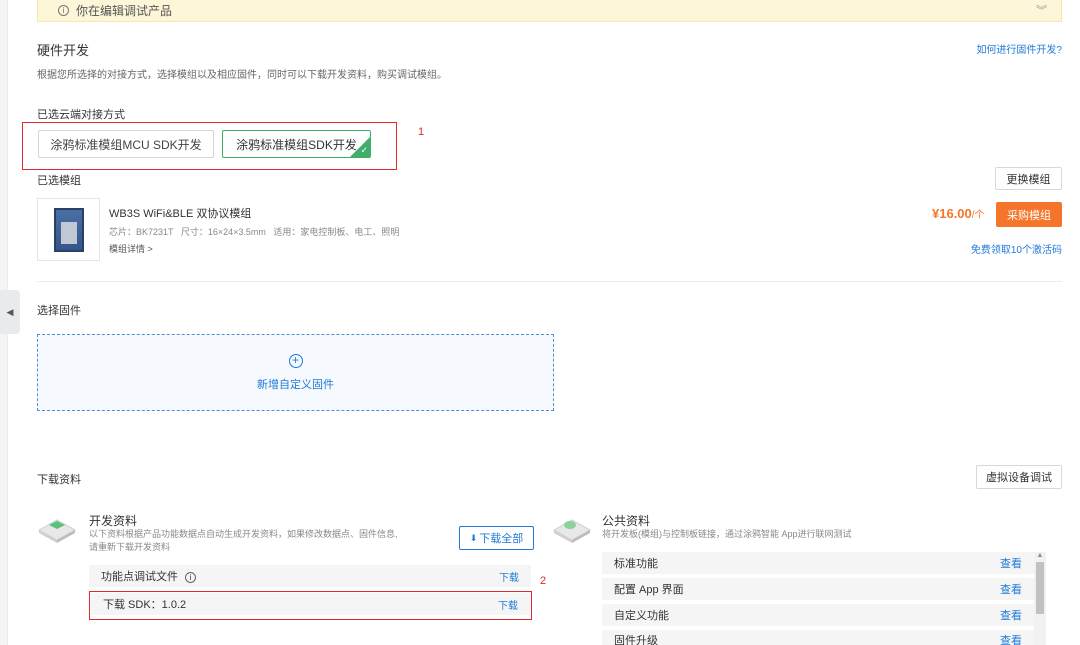  I want to click on module-specs: 芯片：BK7231T 尺寸：16×24×3.5mm 适用：家电控制板、电工、照明, so click(254, 232).